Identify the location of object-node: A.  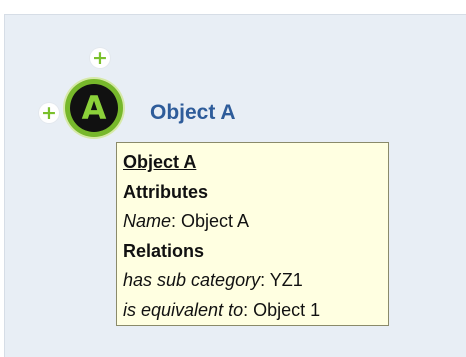
(94, 108).